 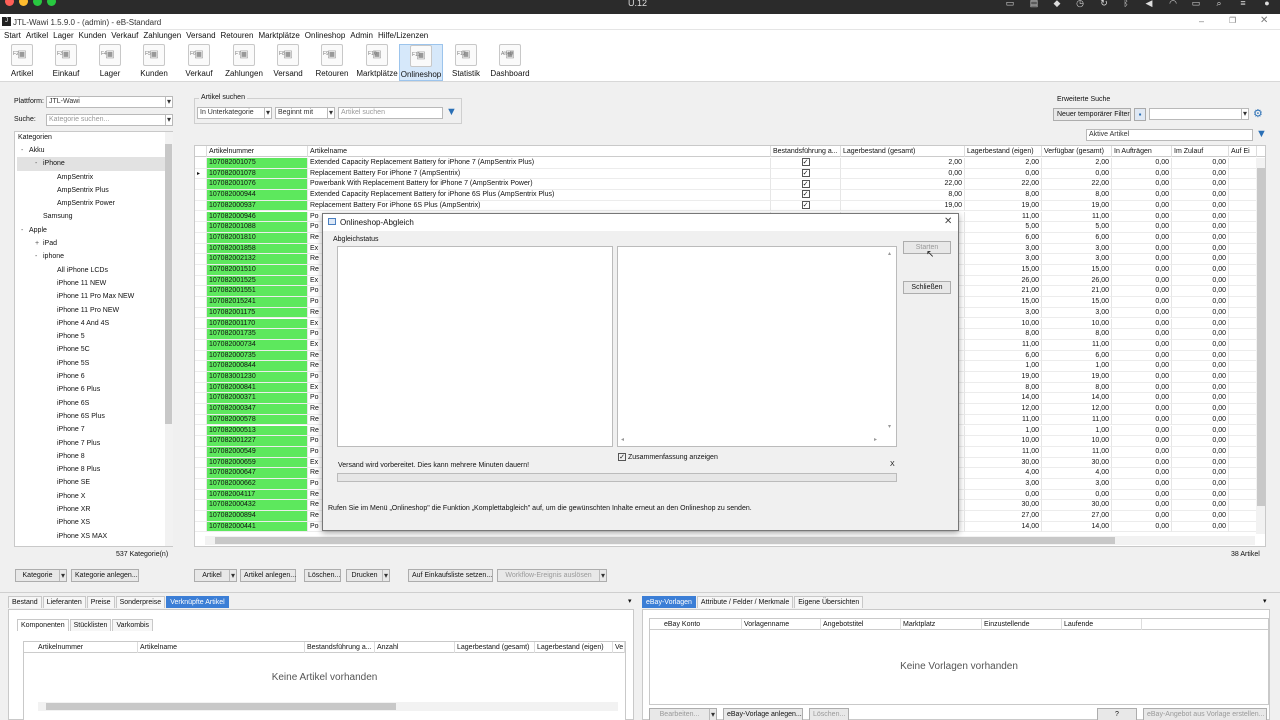 I want to click on bestandsfuehrung-checkbox: ✓, so click(x=805, y=162).